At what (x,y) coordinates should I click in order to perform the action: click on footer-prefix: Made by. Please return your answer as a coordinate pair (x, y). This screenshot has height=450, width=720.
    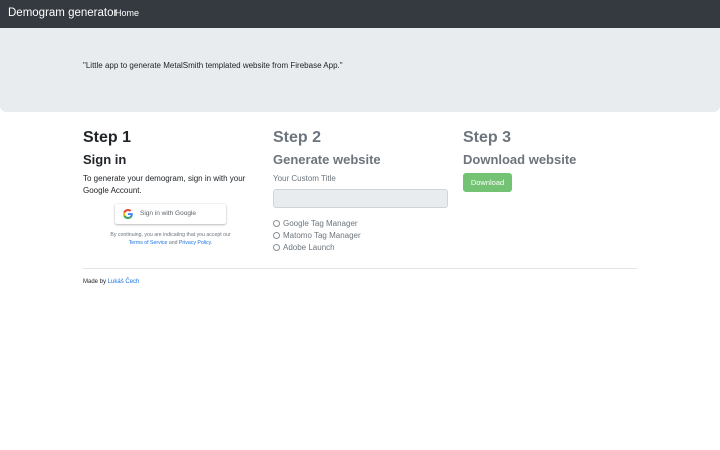
    Looking at the image, I should click on (95, 282).